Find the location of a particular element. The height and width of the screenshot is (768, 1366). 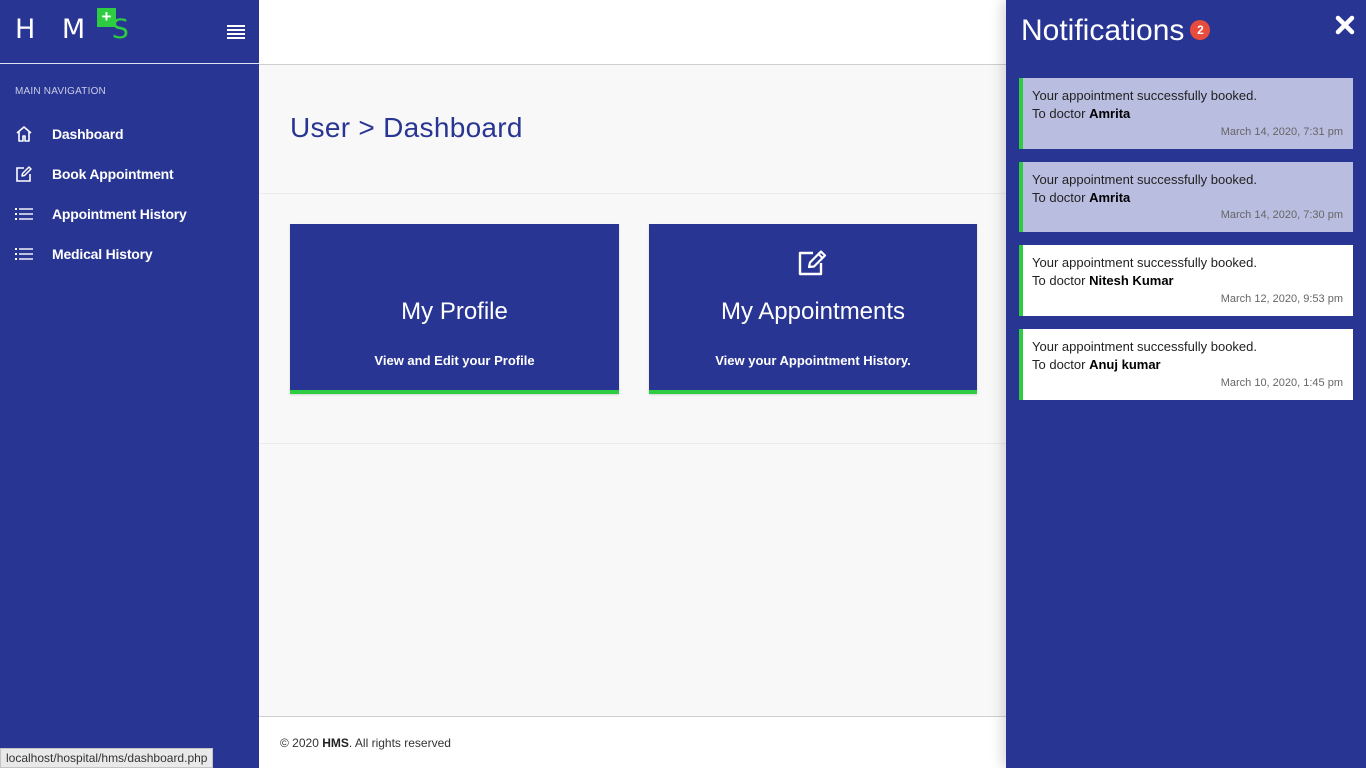

footer-brand: HMS is located at coordinates (335, 743).